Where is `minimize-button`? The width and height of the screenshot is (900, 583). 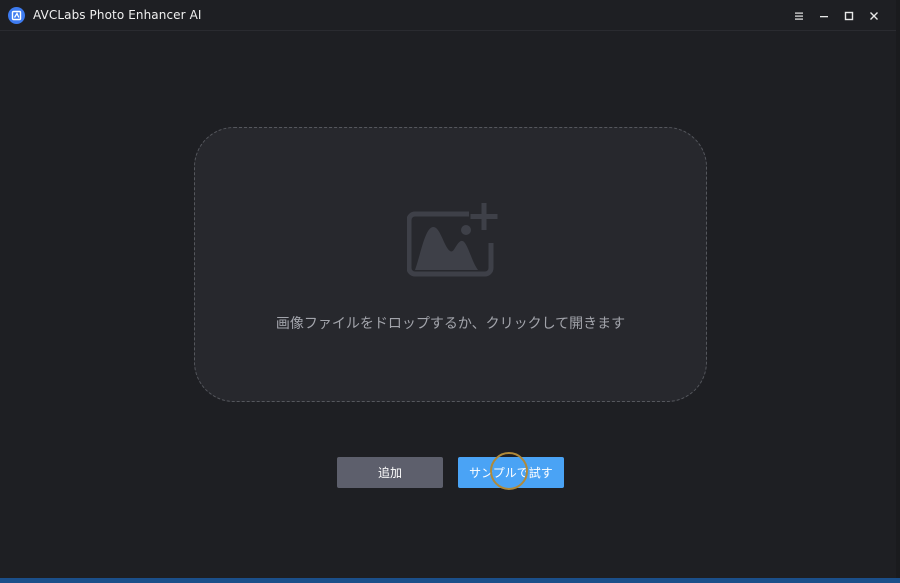 minimize-button is located at coordinates (823, 16).